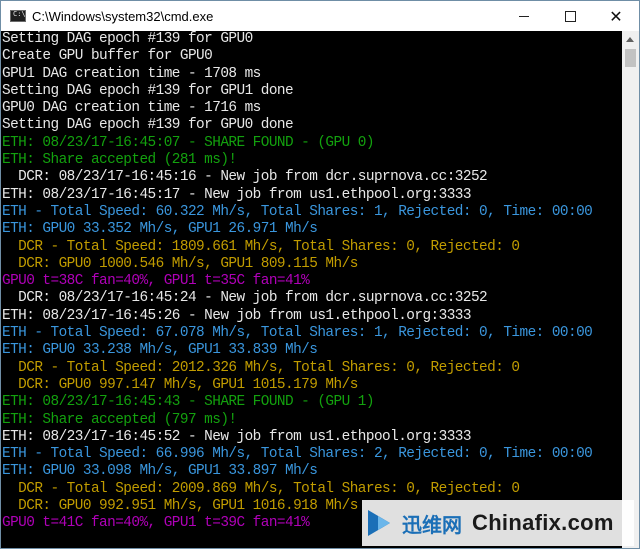 This screenshot has width=640, height=549. I want to click on close-button: ✕, so click(616, 16).